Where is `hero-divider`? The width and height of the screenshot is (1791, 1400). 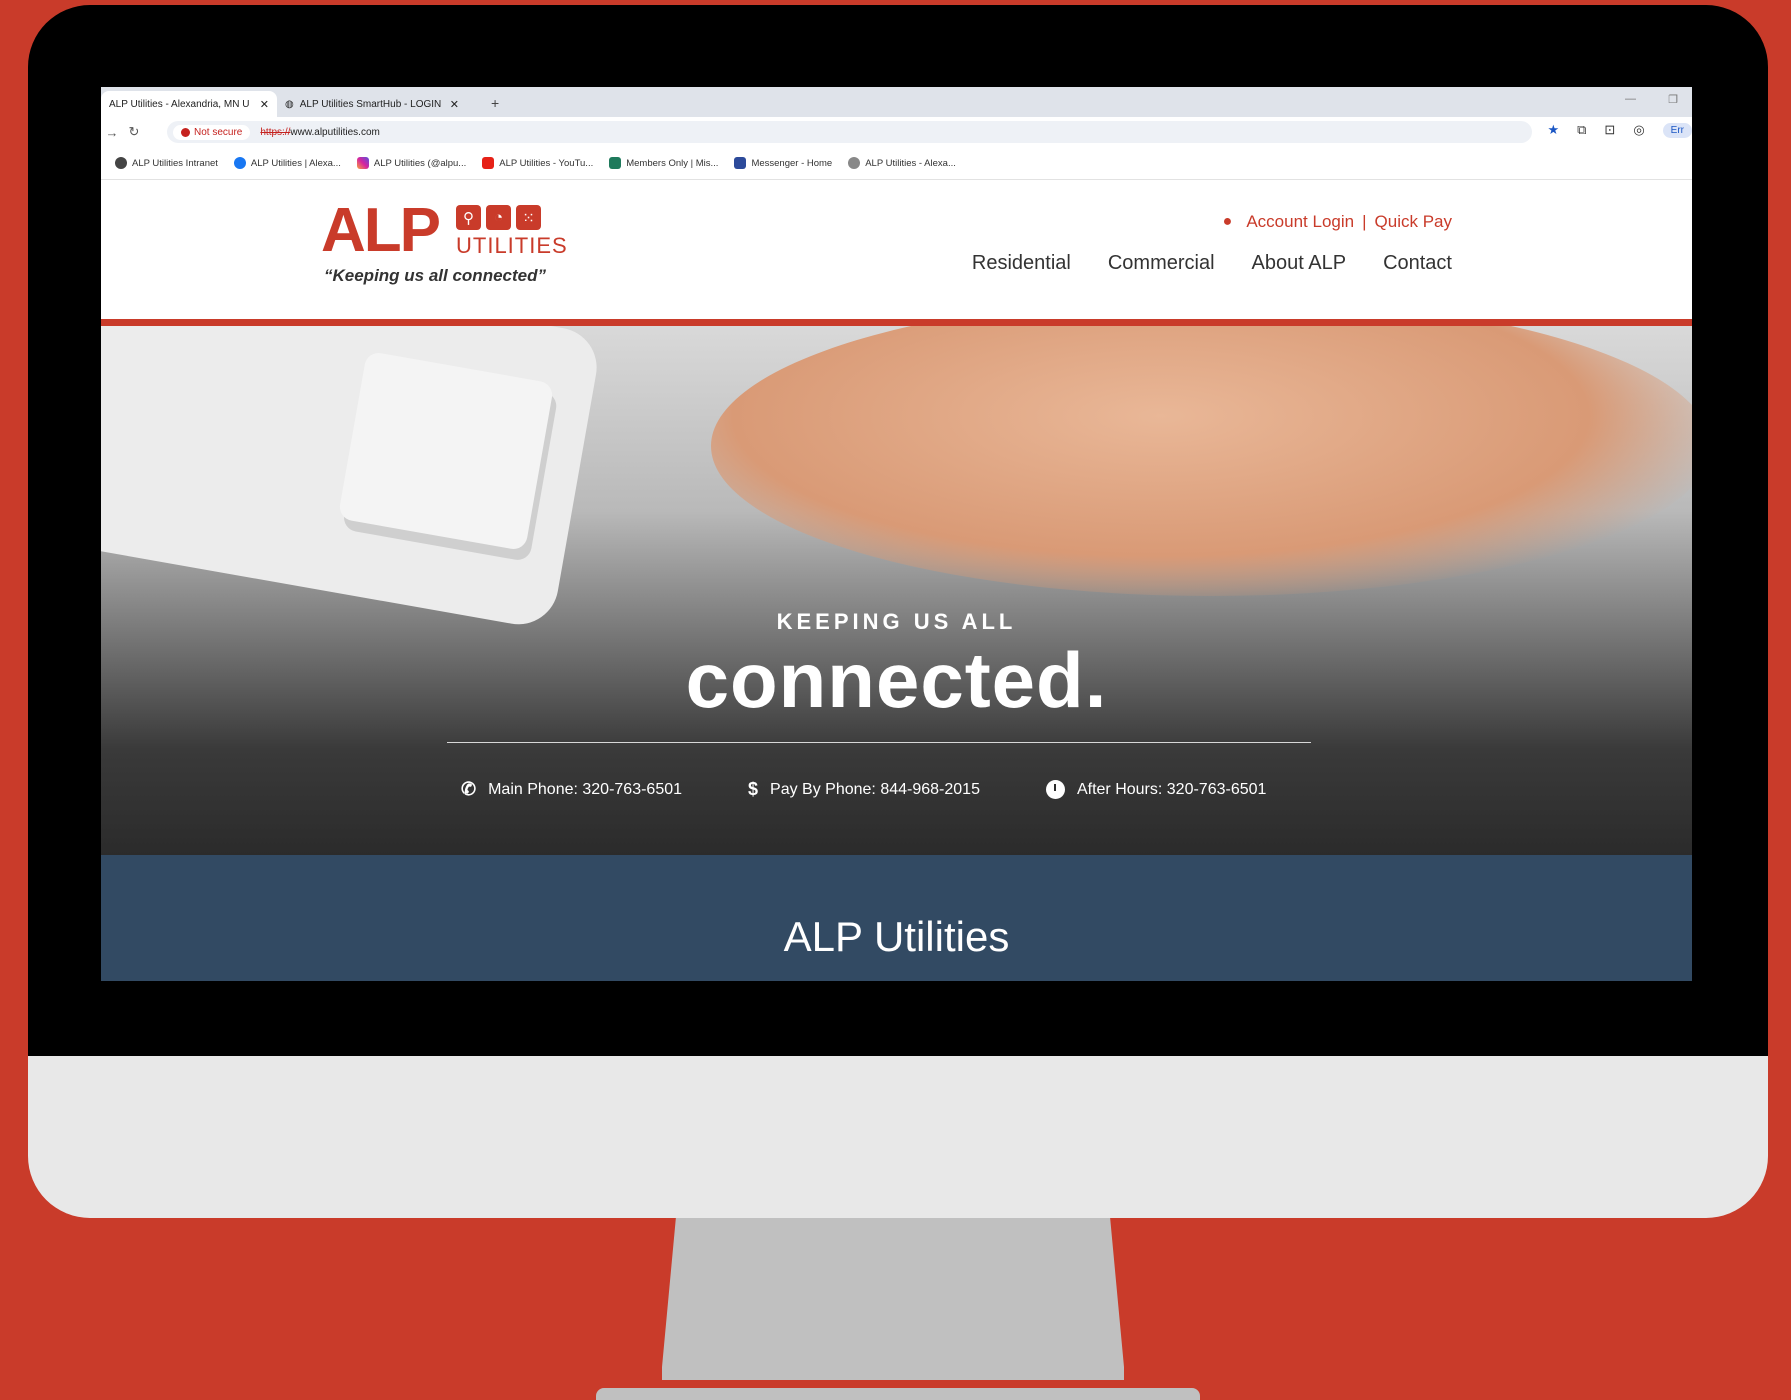
hero-divider is located at coordinates (879, 742).